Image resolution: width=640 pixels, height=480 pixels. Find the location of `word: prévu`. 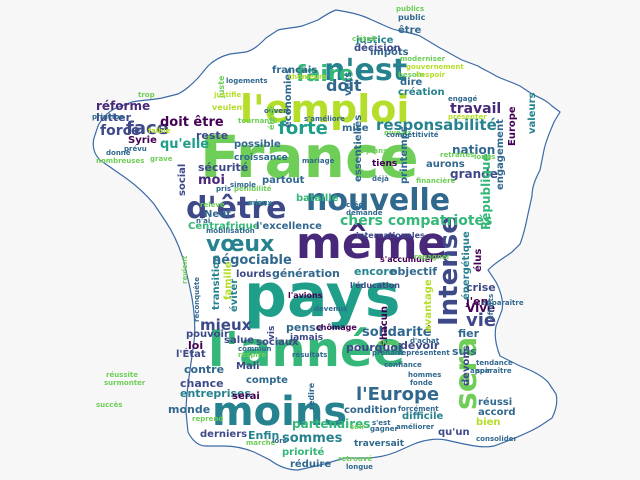

word: prévu is located at coordinates (135, 149).